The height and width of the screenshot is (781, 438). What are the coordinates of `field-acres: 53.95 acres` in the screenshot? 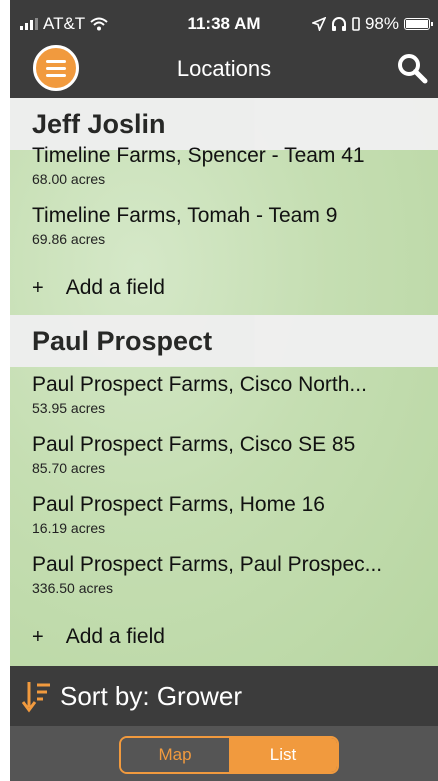 It's located at (69, 408).